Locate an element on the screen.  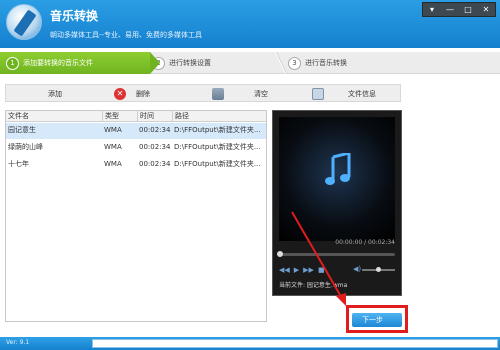
delete-button-label: 删除 is located at coordinates (143, 94).